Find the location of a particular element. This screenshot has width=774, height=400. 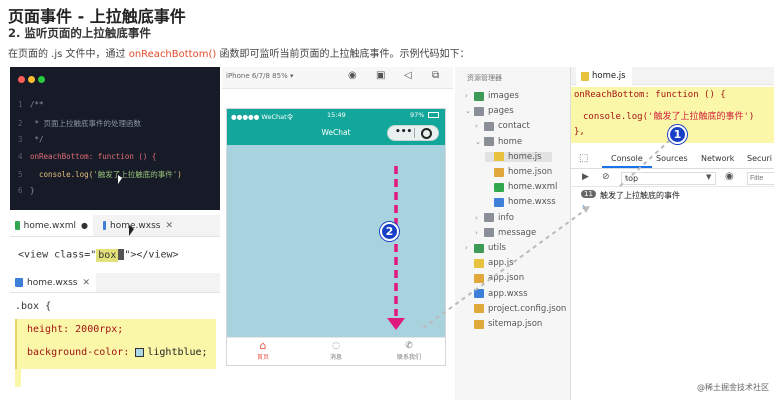

callout-number: 1 is located at coordinates (677, 134).